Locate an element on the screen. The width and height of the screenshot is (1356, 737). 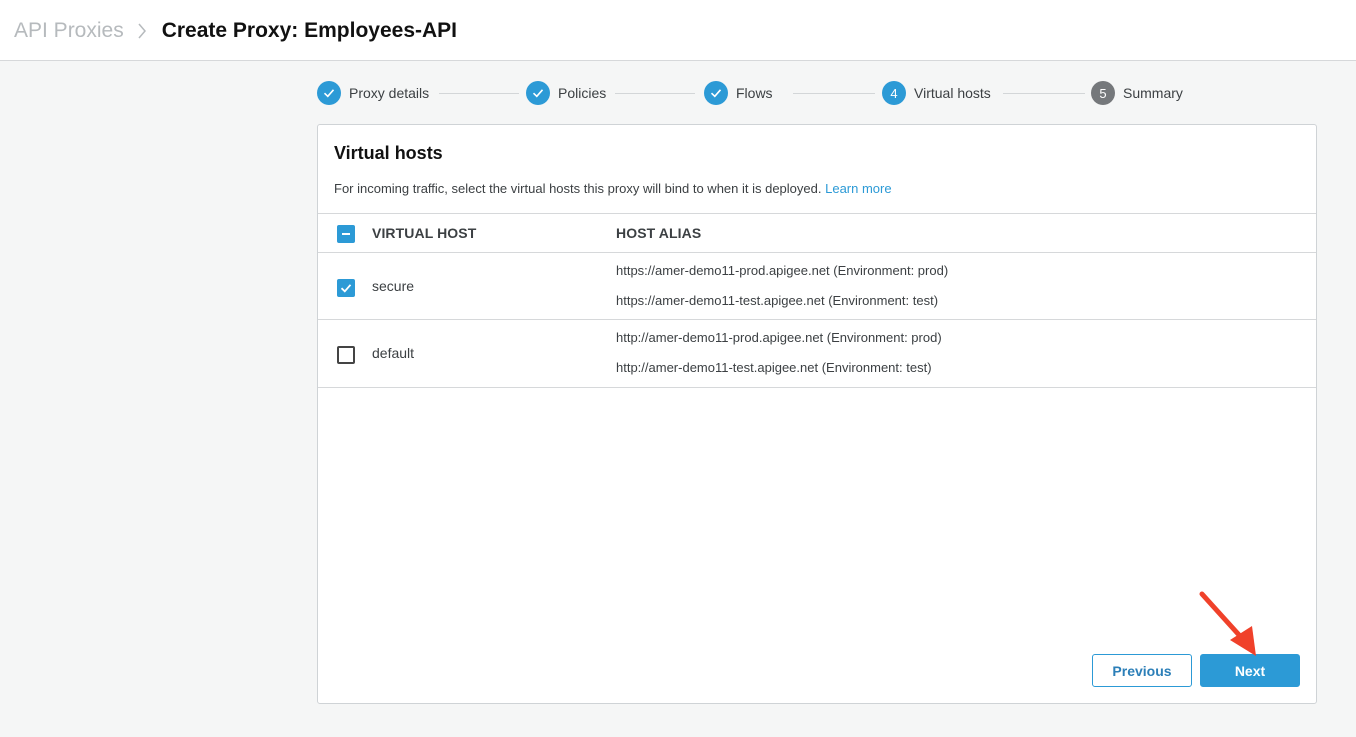
top-bar: API Proxies Create Proxy: Employees-API is located at coordinates (678, 30).